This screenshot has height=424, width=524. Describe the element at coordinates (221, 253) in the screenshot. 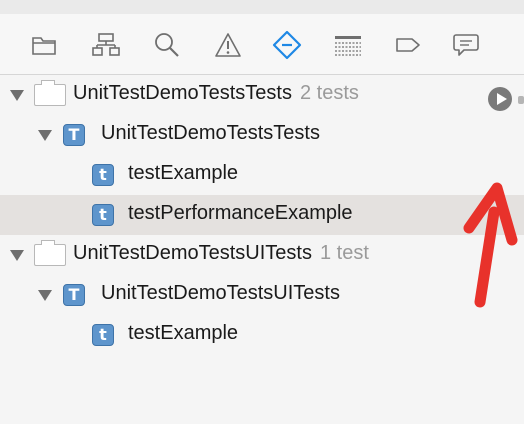

I see `tree-row-label: UnitTestDemoTestsUITests 1 test` at that location.